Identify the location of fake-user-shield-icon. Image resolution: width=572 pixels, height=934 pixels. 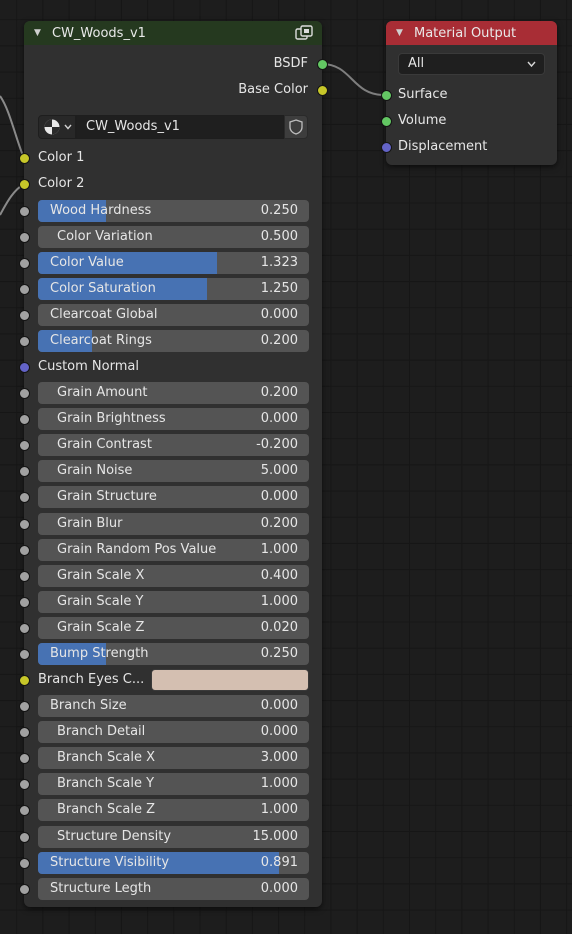
(296, 127).